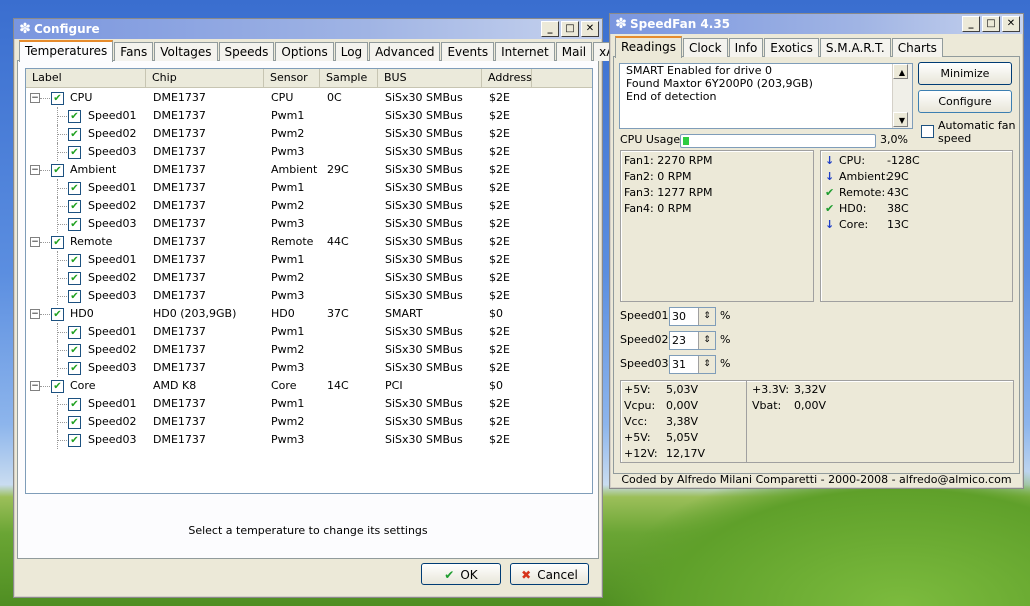  Describe the element at coordinates (205, 78) in the screenshot. I see `column-header-chip: Chip` at that location.